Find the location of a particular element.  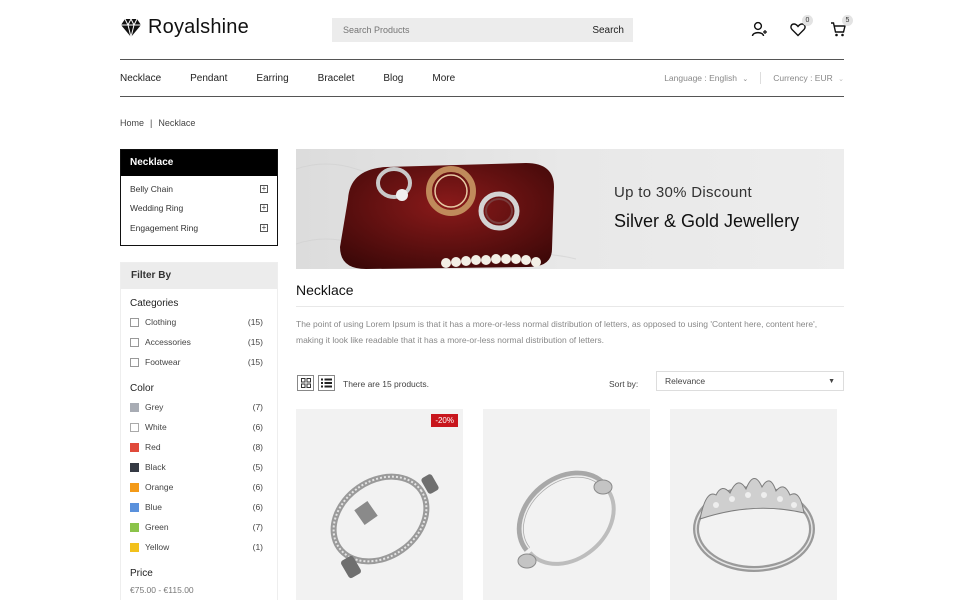

filter-option-label: Green is located at coordinates (157, 527).